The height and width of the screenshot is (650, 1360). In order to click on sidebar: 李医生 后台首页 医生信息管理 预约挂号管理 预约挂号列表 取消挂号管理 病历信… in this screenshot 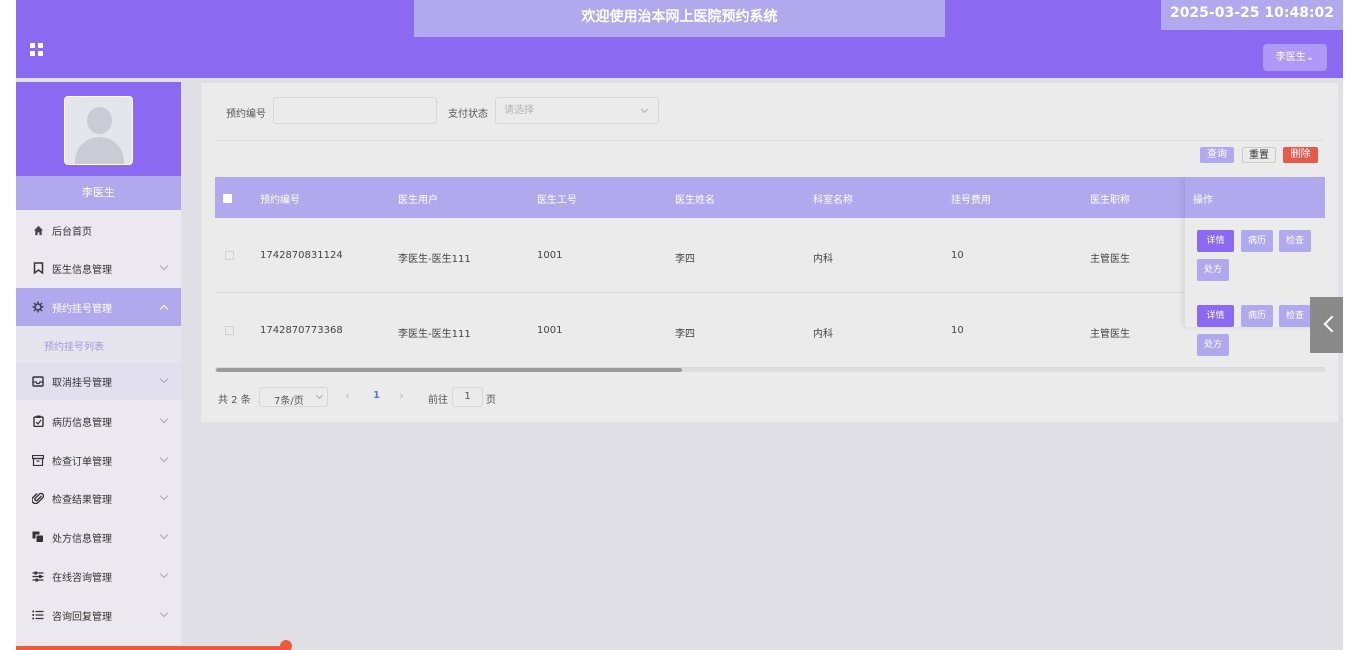, I will do `click(98, 366)`.